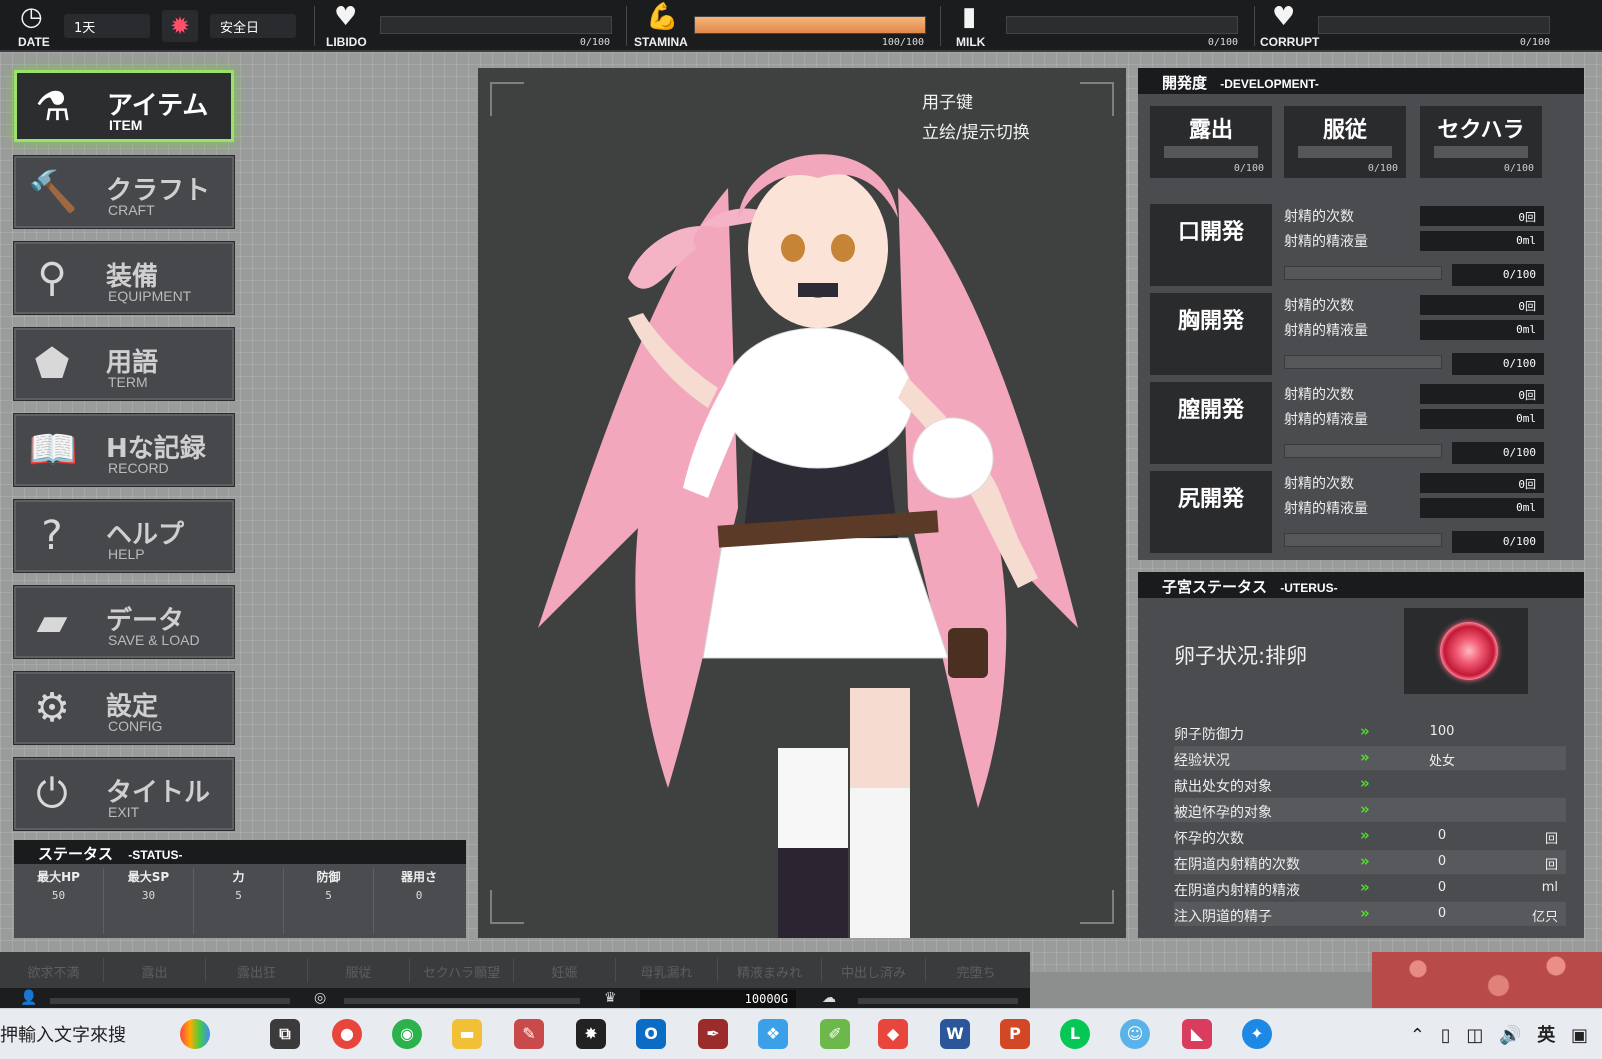 The height and width of the screenshot is (1059, 1602). Describe the element at coordinates (253, 26) in the screenshot. I see `safe-day-status: 安全日` at that location.